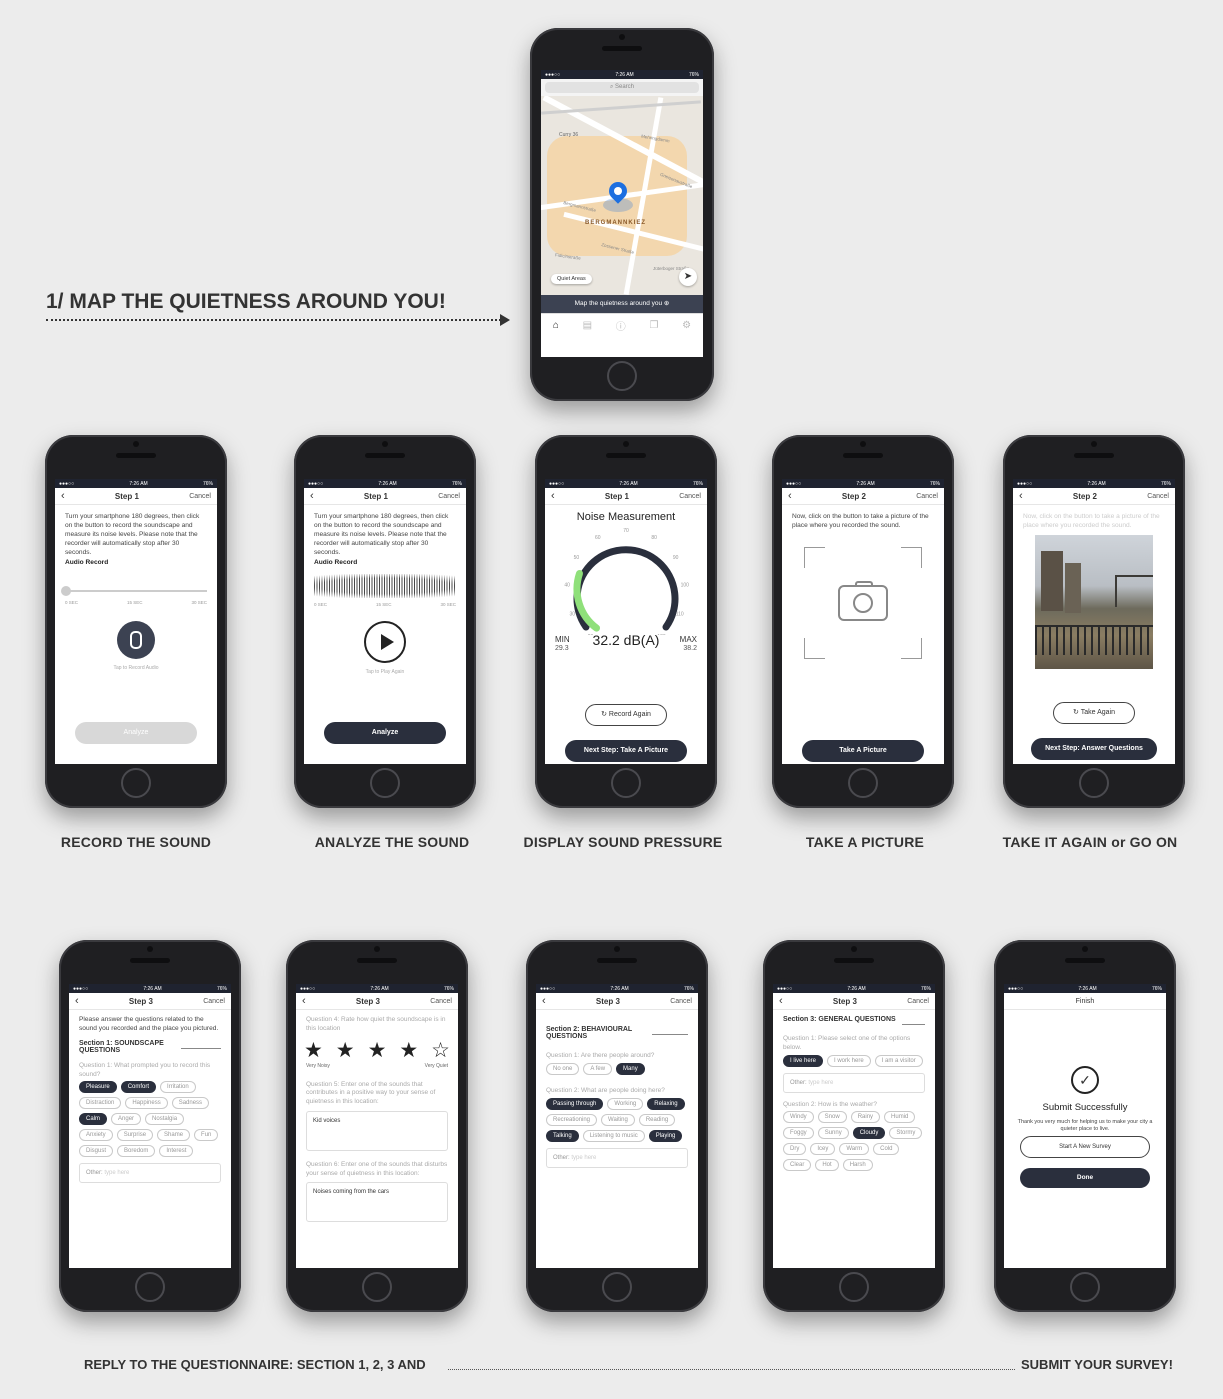 This screenshot has width=1223, height=1399. Describe the element at coordinates (136, 733) in the screenshot. I see `analyze-button-disabled: Analyze` at that location.